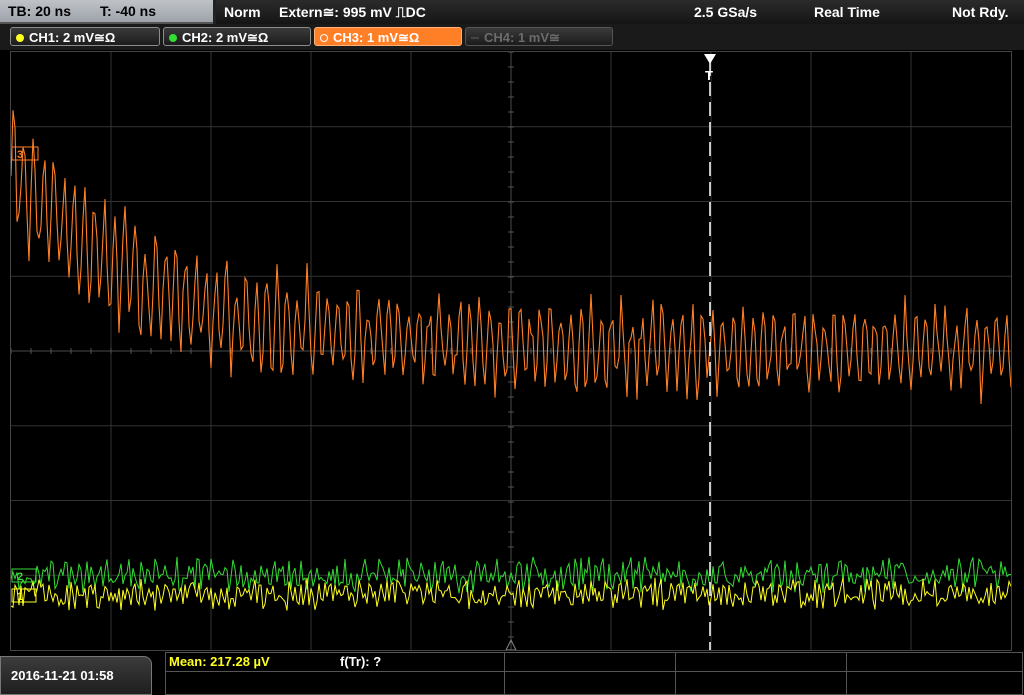 This screenshot has width=1024, height=695. What do you see at coordinates (20, 577) in the screenshot?
I see `channel-2-level-number: 2` at bounding box center [20, 577].